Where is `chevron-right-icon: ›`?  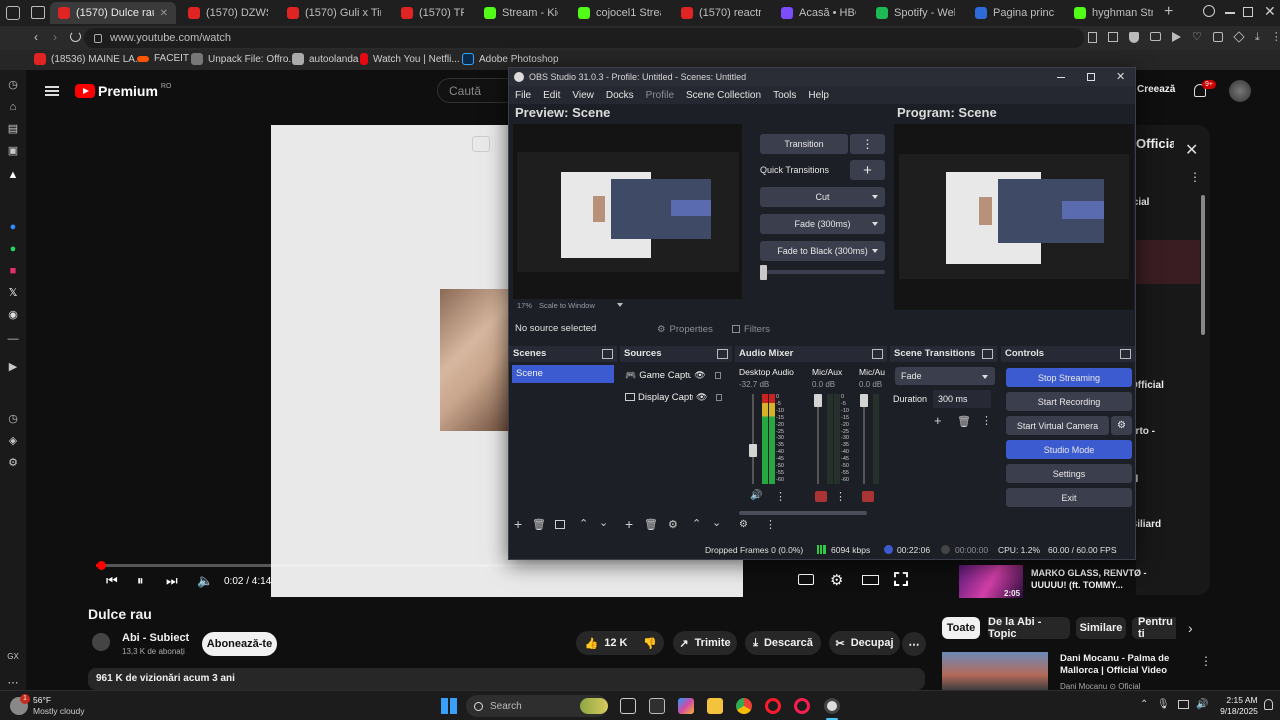 chevron-right-icon: › is located at coordinates (1190, 628).